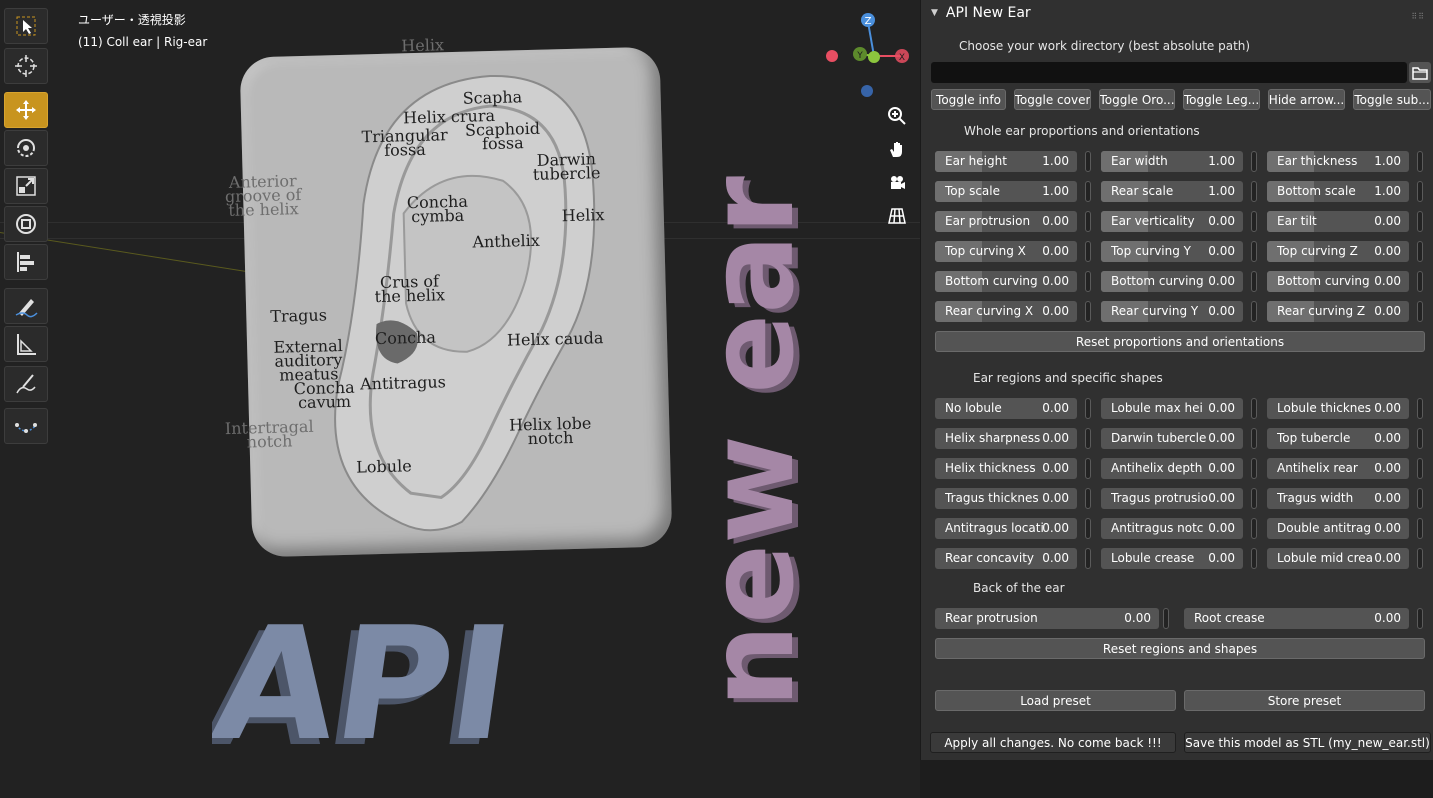  Describe the element at coordinates (1006, 438) in the screenshot. I see `param-slider: Helix sharpness 0.00` at that location.